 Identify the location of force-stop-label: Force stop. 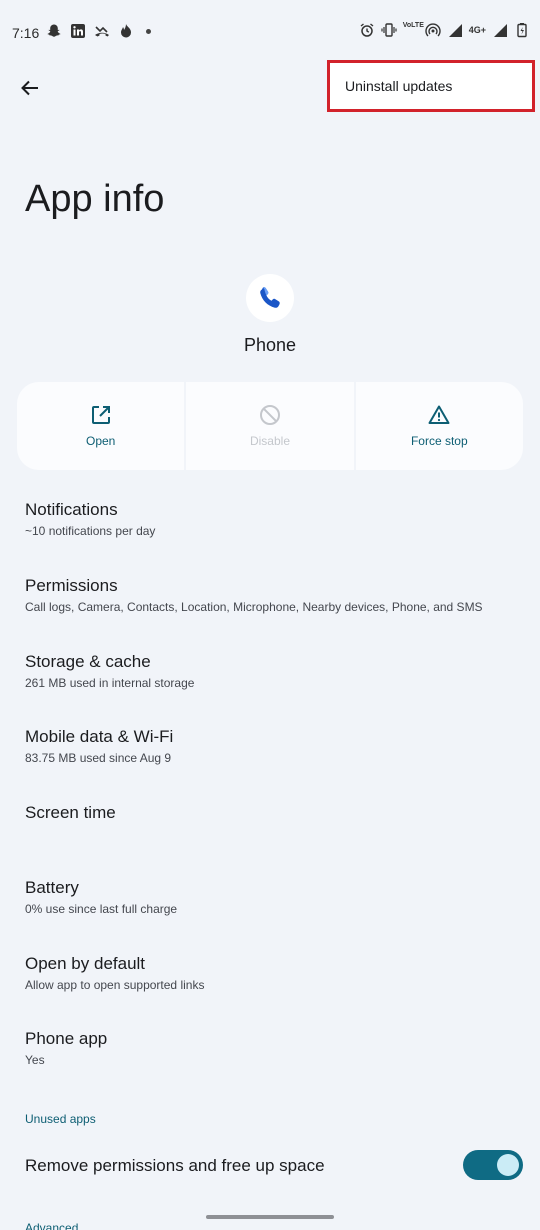
(439, 441).